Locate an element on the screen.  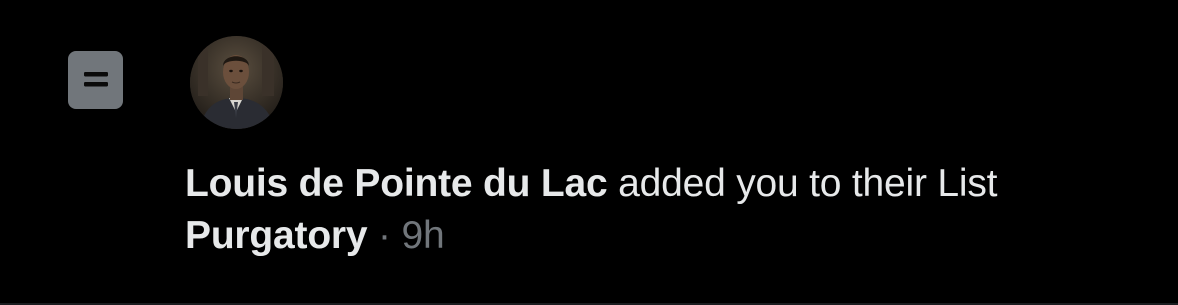
timestamp: 9h is located at coordinates (423, 235).